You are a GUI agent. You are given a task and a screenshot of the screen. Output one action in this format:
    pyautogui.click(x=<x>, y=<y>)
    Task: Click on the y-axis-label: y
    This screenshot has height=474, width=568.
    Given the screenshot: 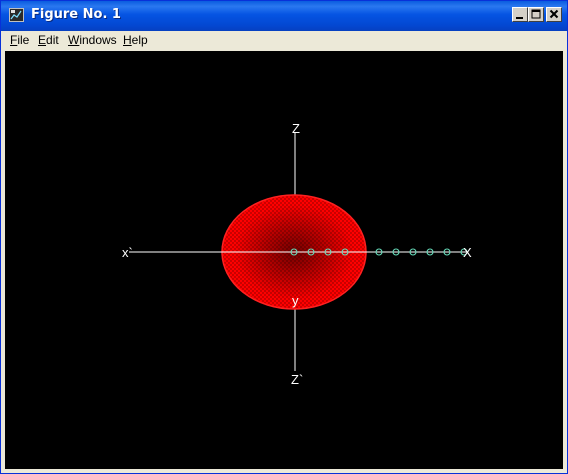 What is the action you would take?
    pyautogui.click(x=295, y=300)
    